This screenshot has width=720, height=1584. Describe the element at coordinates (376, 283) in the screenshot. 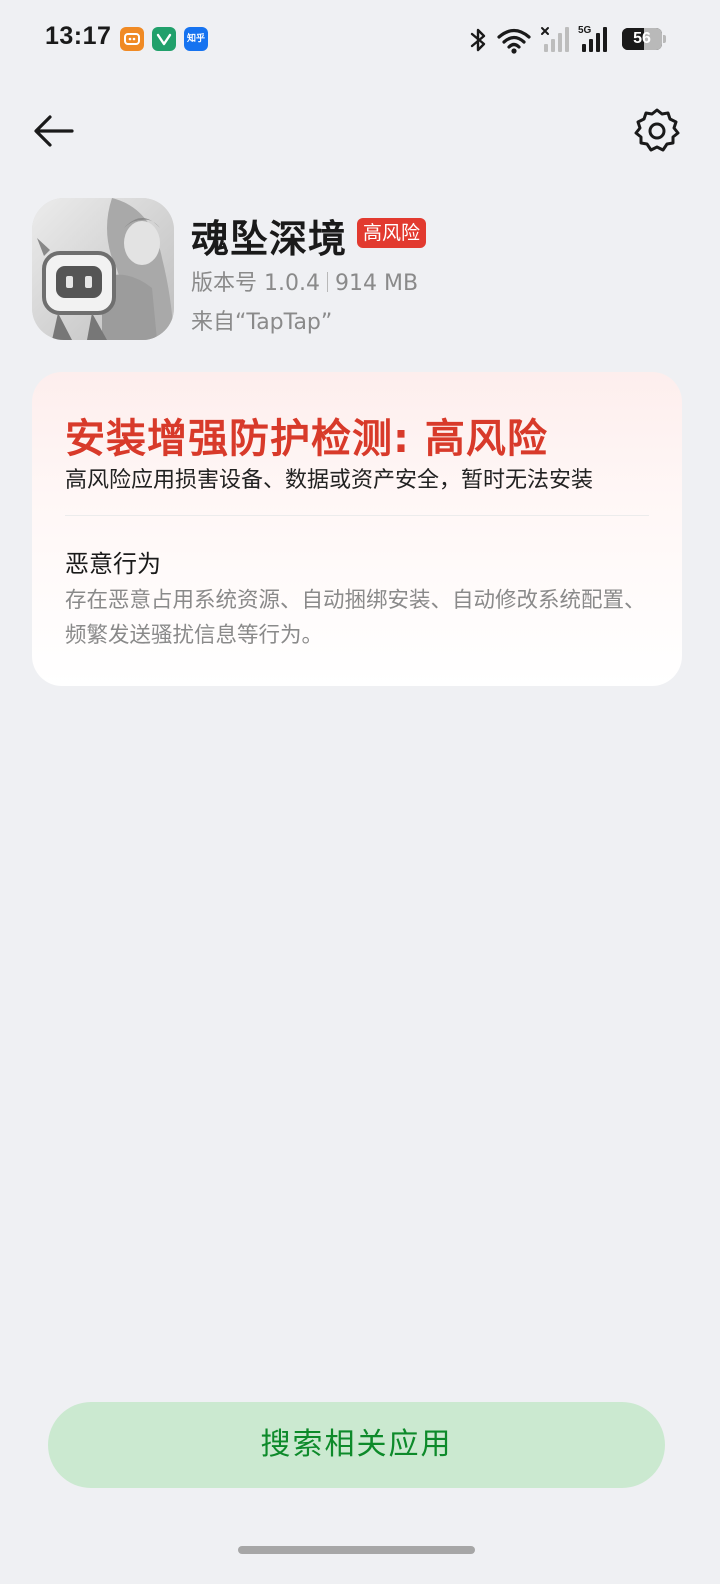

I see `app-size: 914 MB` at that location.